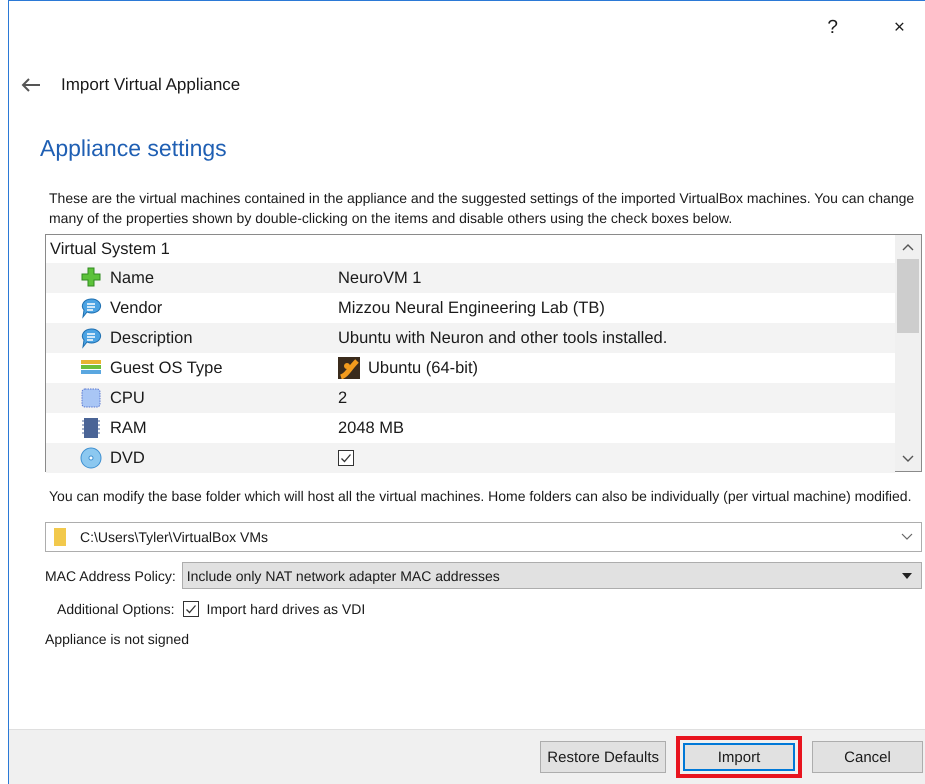 Image resolution: width=925 pixels, height=784 pixels. What do you see at coordinates (552, 575) in the screenshot?
I see `mac-policy-dropdown: Include only NAT network adapter MAC addresses` at bounding box center [552, 575].